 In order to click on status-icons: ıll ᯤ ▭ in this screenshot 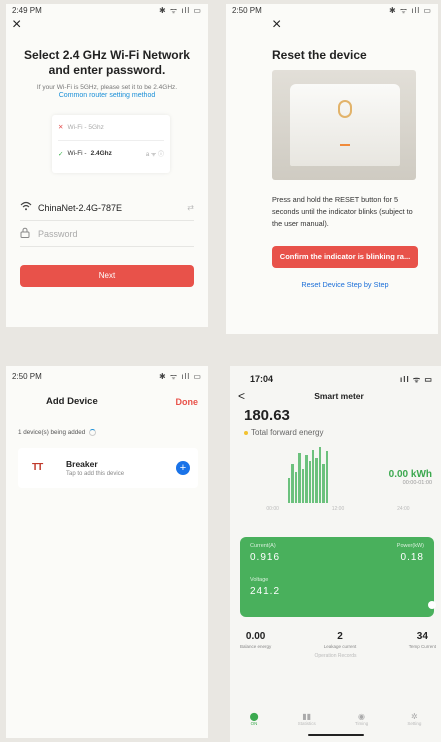, I will do `click(416, 379)`.